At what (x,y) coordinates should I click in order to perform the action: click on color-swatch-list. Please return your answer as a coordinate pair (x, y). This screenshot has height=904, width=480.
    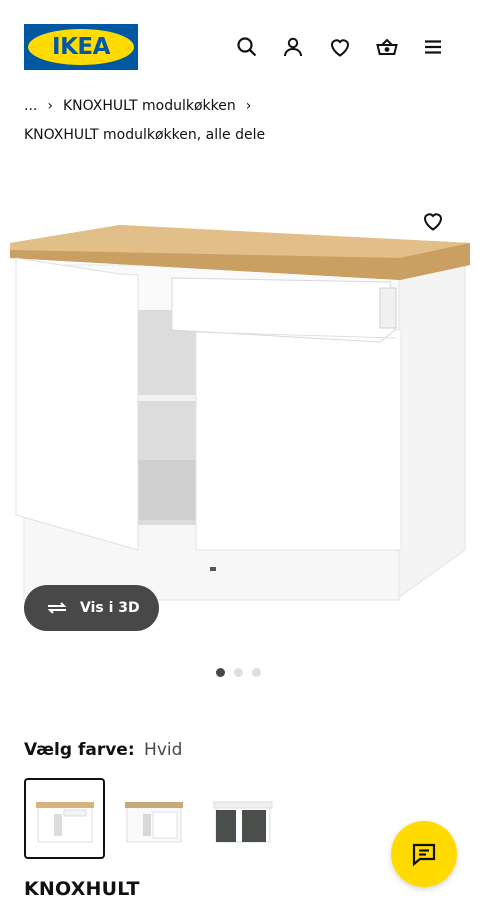
    Looking at the image, I should click on (153, 818).